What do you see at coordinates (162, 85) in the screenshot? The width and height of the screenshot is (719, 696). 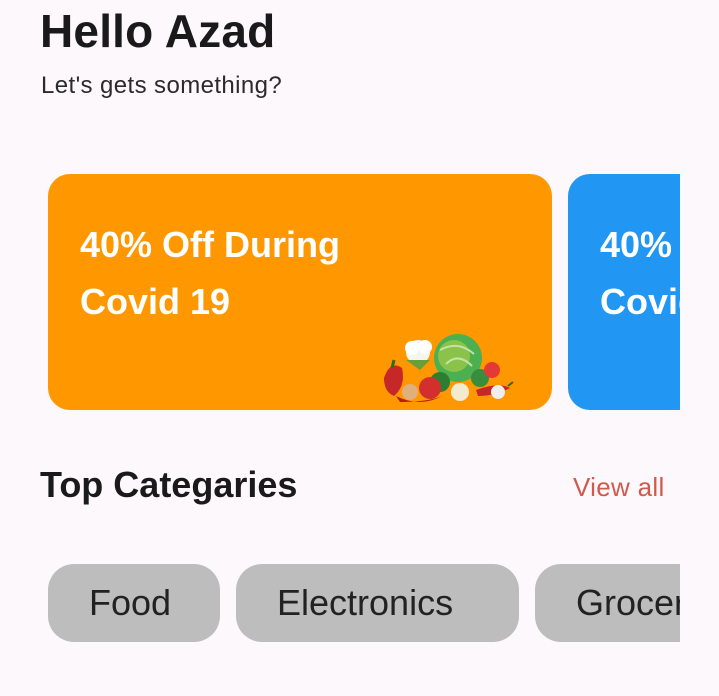 I see `greeting-subtitle: Let's gets something?` at bounding box center [162, 85].